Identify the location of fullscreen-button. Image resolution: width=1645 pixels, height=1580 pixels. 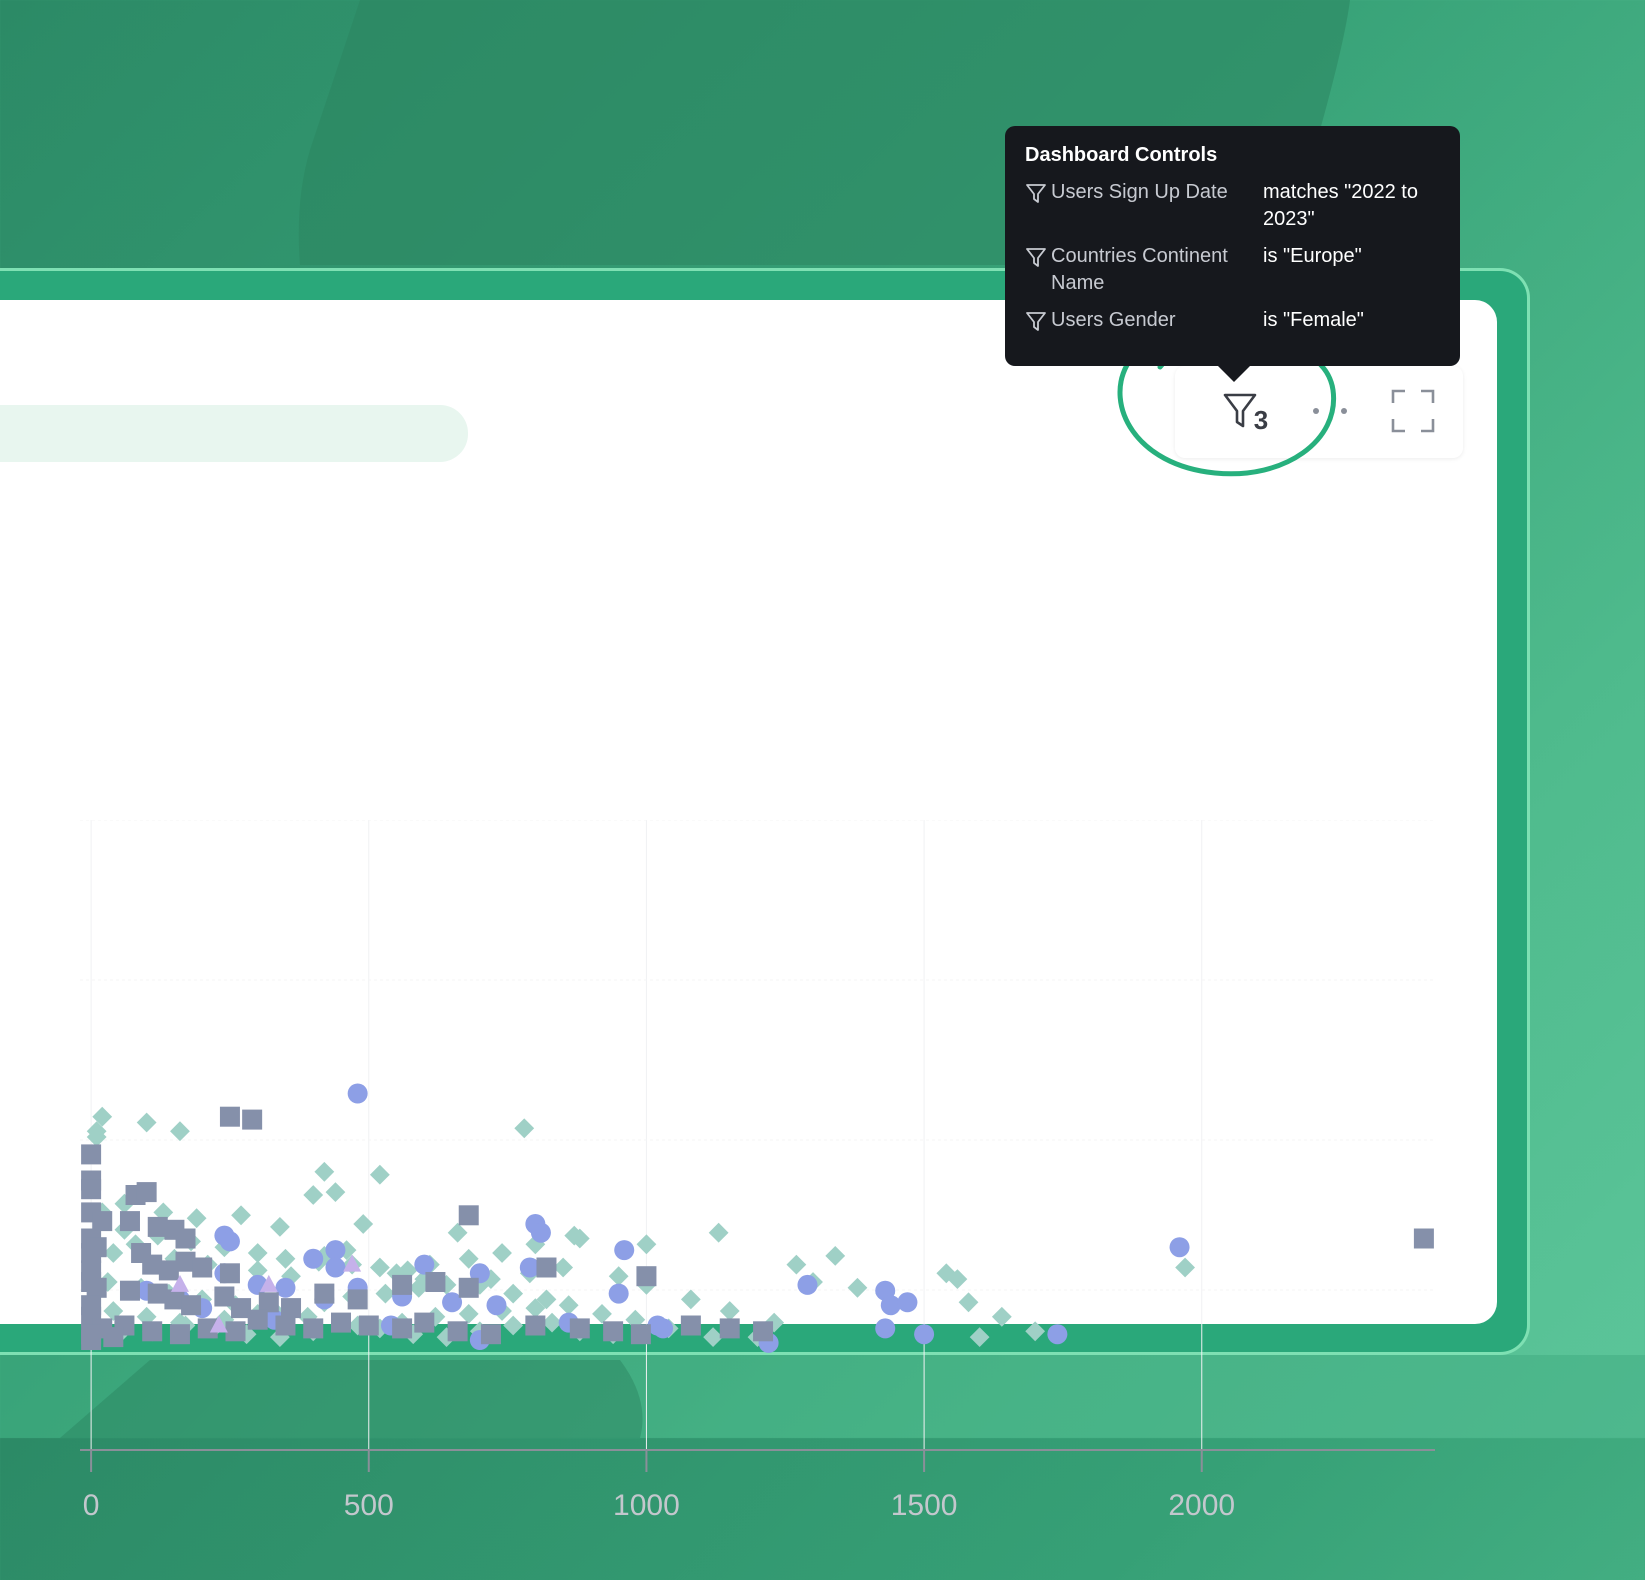
(1413, 411).